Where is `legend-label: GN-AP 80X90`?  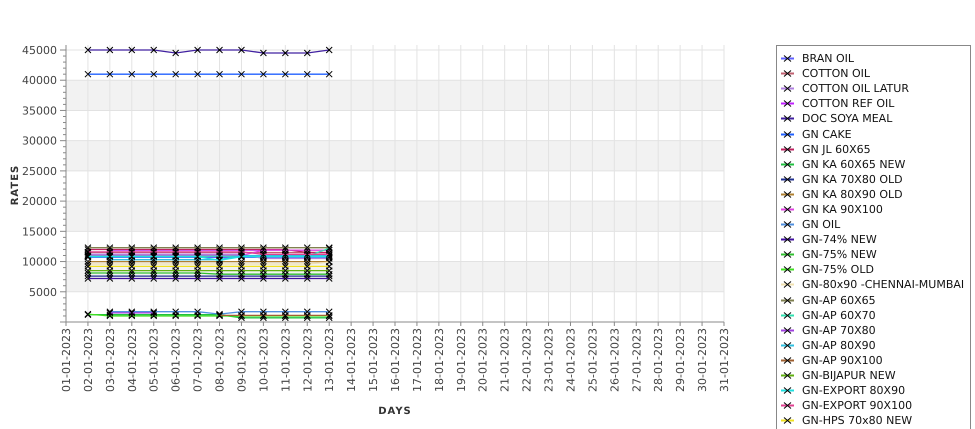
legend-label: GN-AP 80X90 is located at coordinates (839, 345).